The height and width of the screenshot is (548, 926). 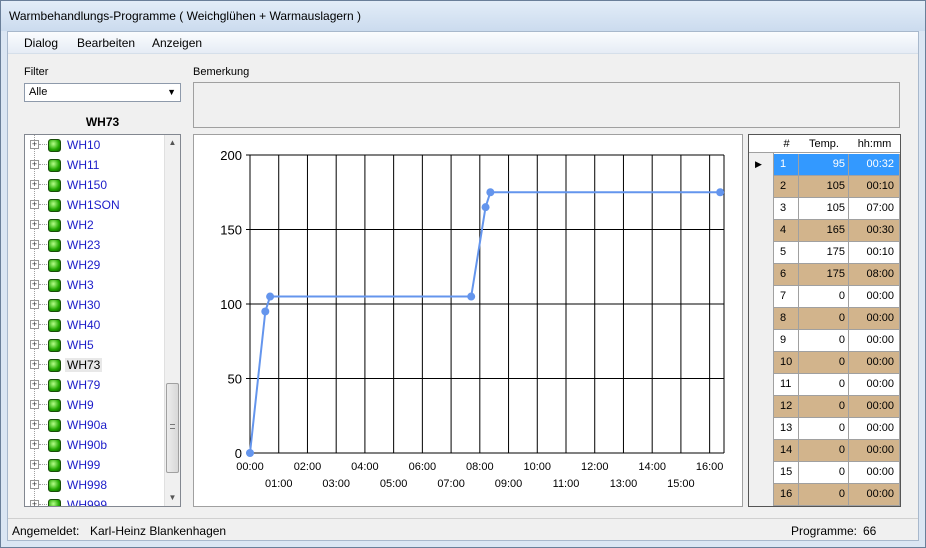 I want to click on menu-anzeigen: Anzeigen, so click(x=177, y=43).